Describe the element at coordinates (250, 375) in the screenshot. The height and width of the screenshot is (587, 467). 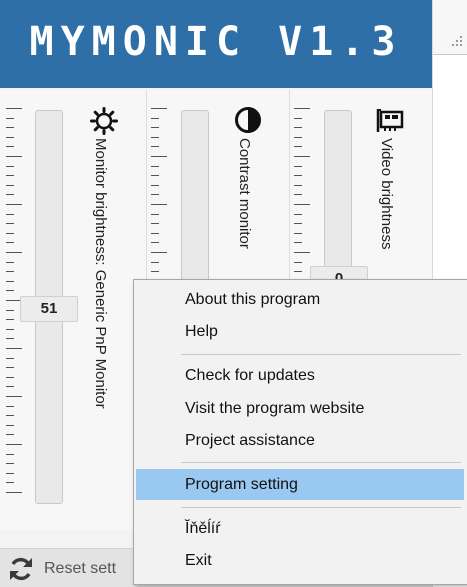
I see `menu-item-label: Check for updates` at that location.